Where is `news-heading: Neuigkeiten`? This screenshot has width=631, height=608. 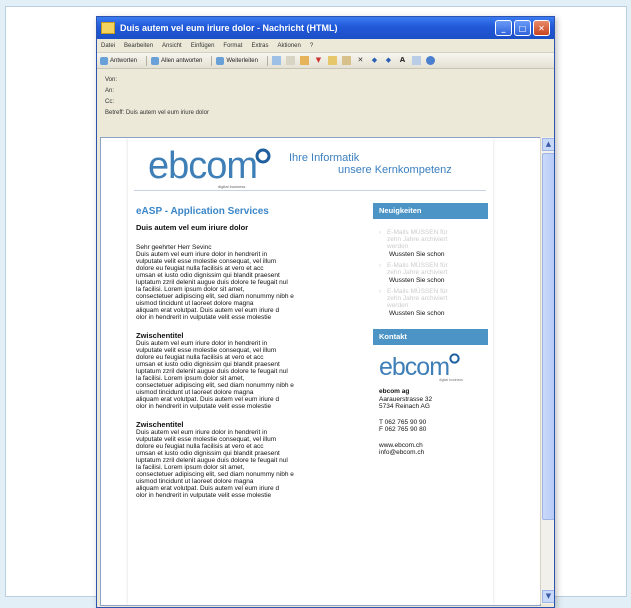
news-heading: Neuigkeiten is located at coordinates (430, 211).